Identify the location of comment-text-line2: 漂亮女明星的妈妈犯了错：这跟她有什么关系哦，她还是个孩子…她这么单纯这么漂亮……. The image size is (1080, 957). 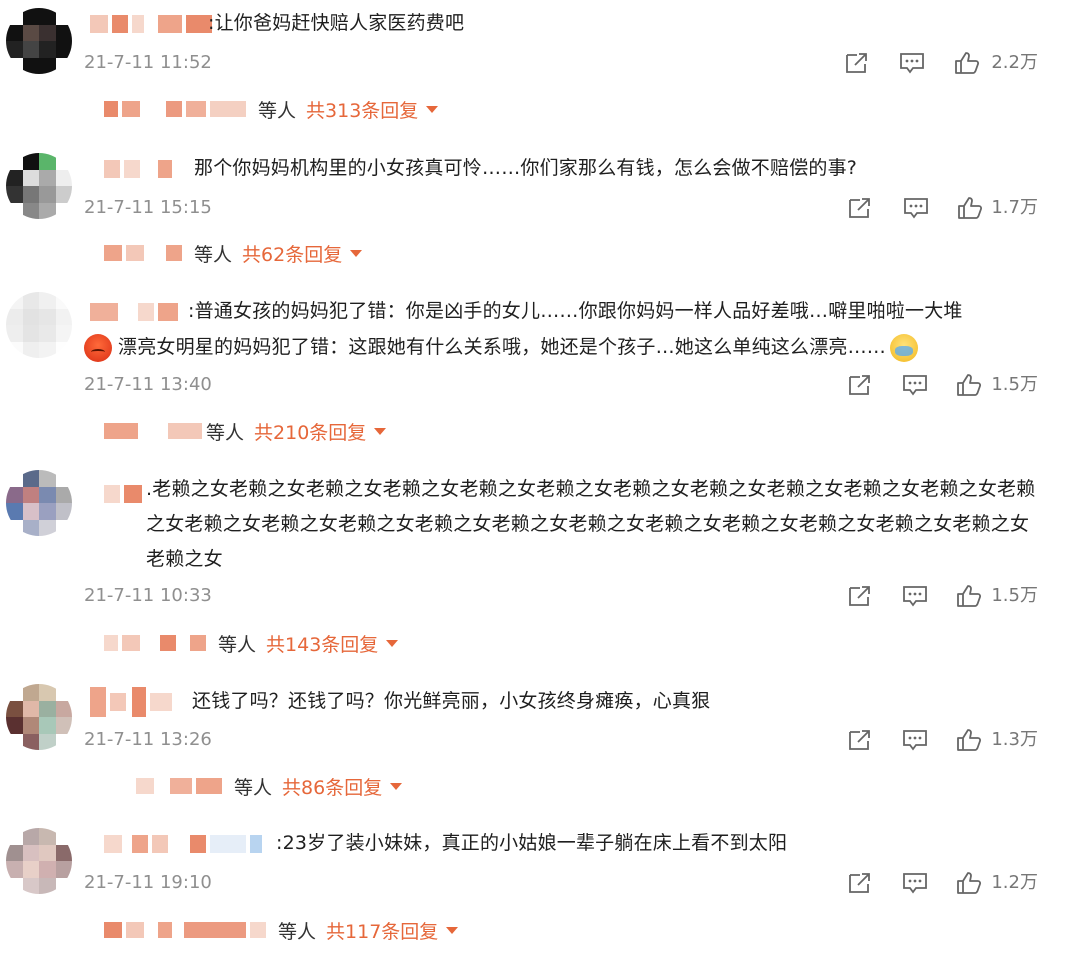
(564, 347).